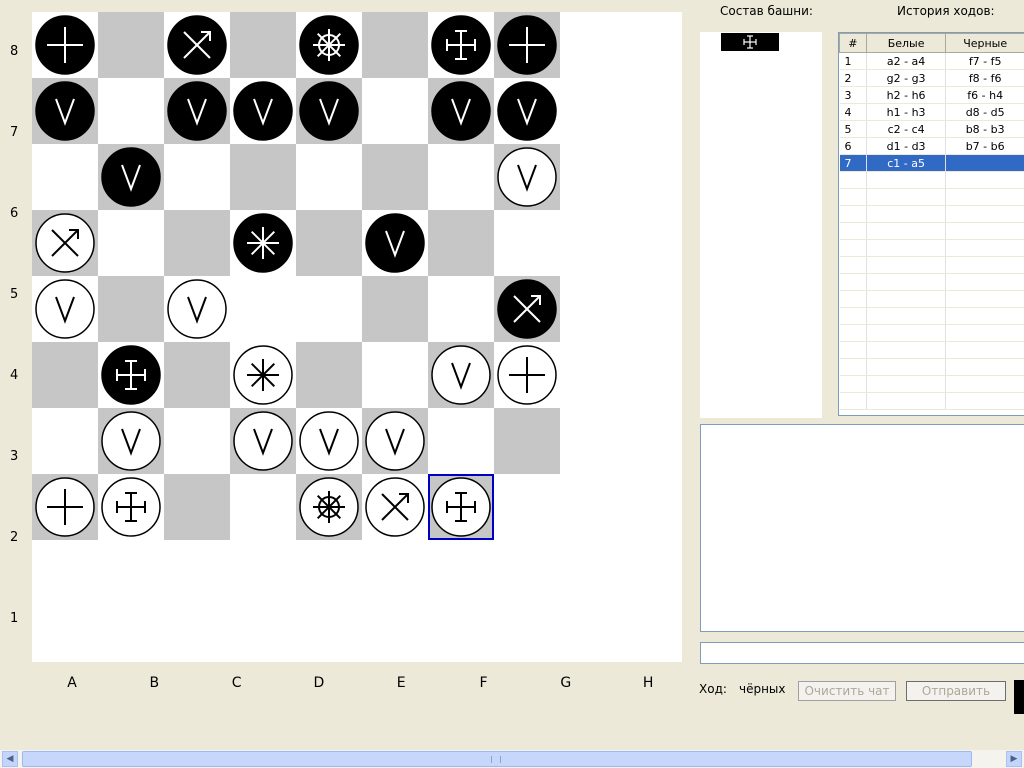 The width and height of the screenshot is (1024, 768). What do you see at coordinates (853, 43) in the screenshot?
I see `col-header-number: #` at bounding box center [853, 43].